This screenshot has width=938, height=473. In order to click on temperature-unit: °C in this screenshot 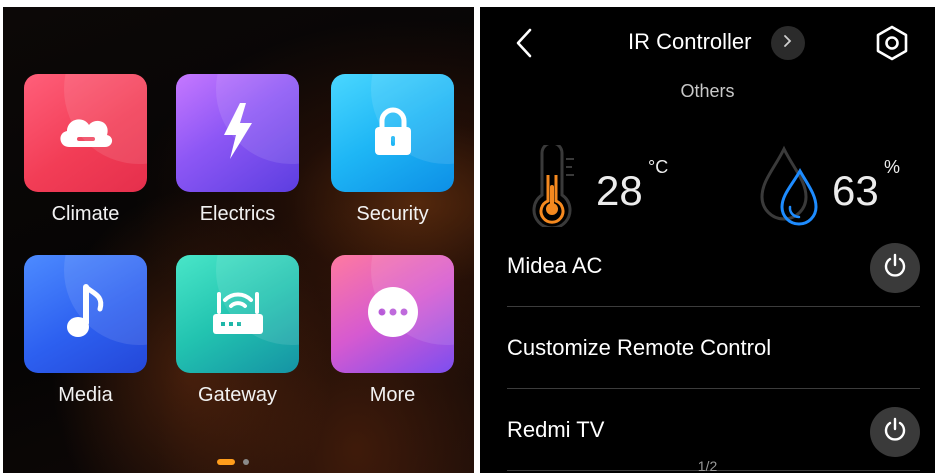, I will do `click(658, 167)`.